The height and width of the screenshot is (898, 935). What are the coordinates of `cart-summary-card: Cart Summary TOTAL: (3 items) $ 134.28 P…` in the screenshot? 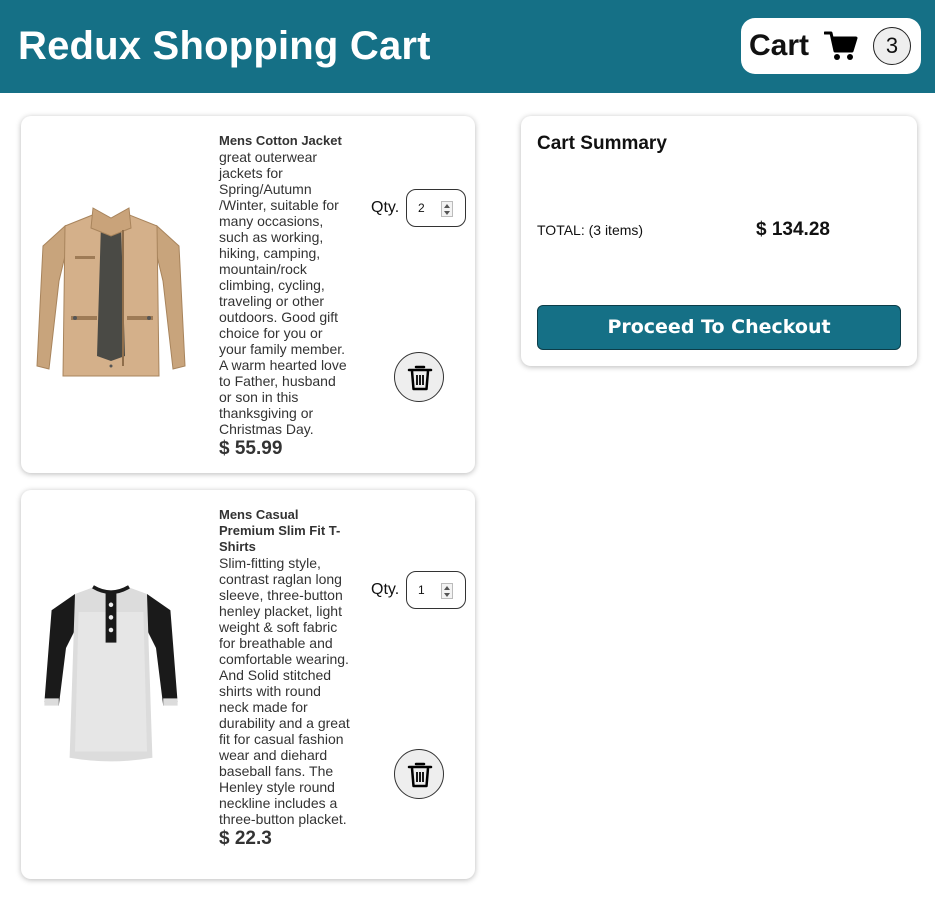 It's located at (719, 241).